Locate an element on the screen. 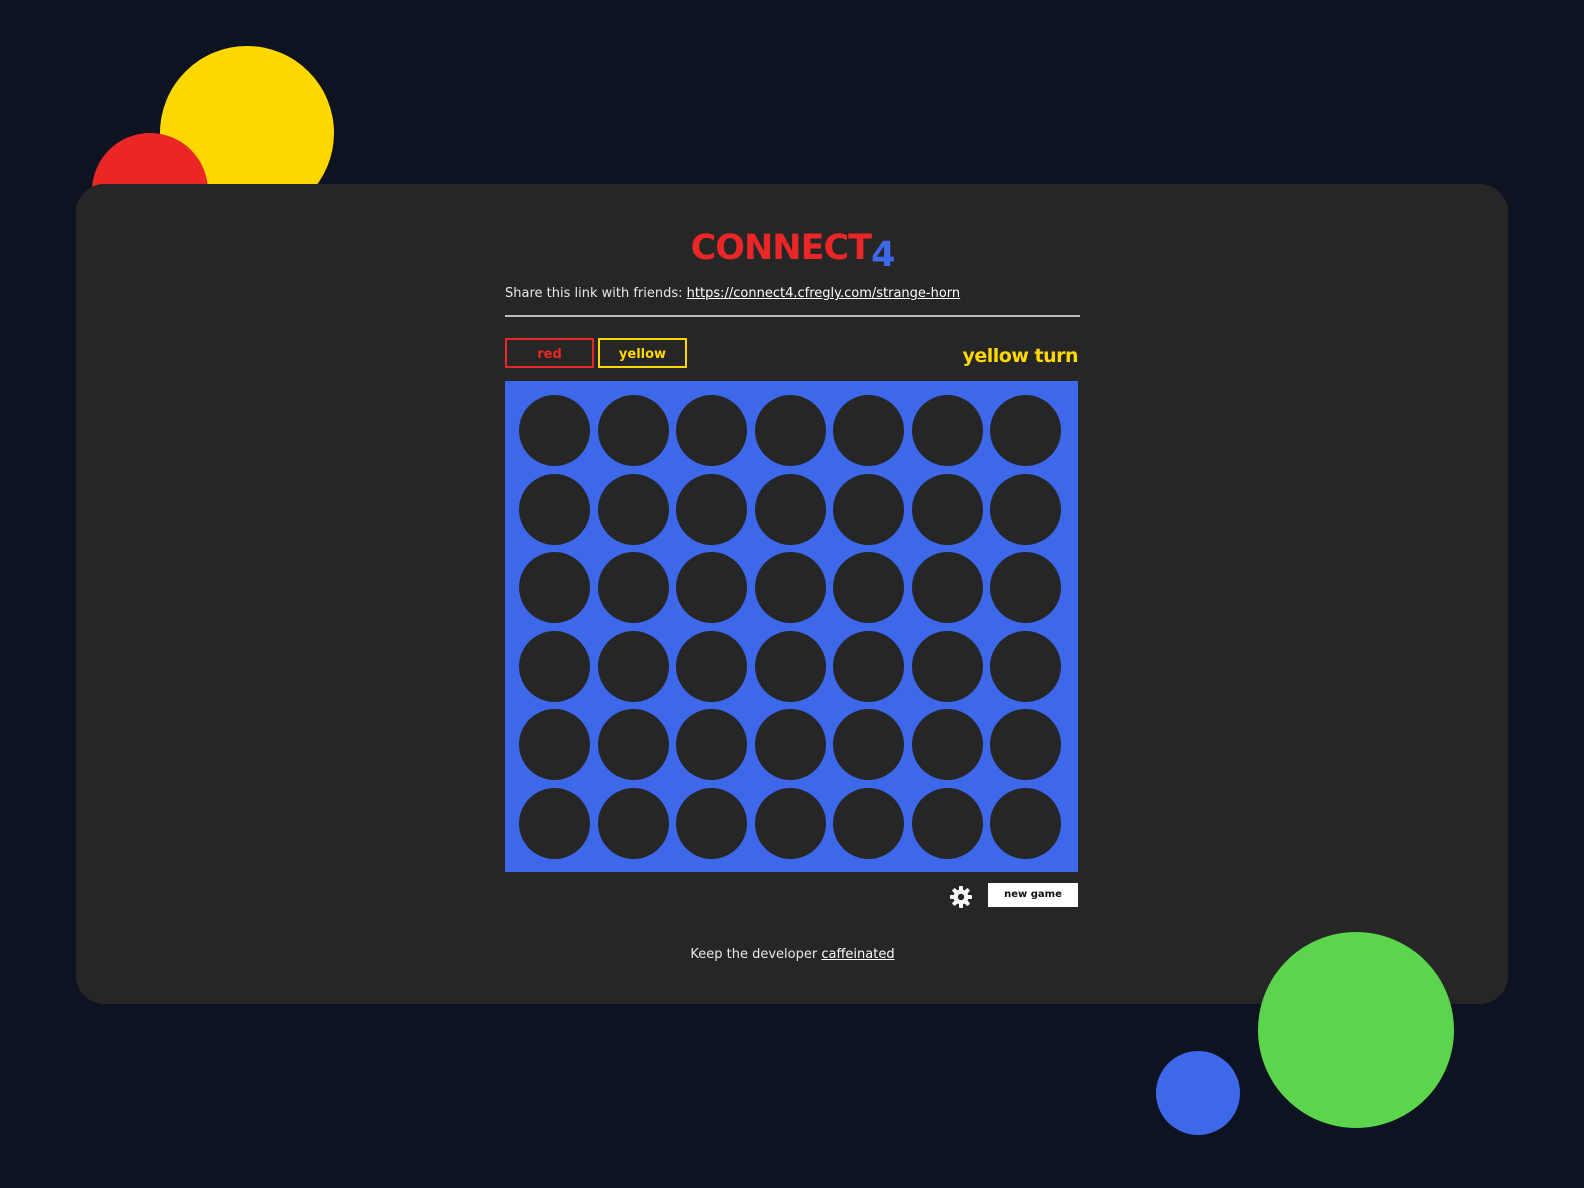 This screenshot has width=1584, height=1188. turn-indicator: yellow turn is located at coordinates (1020, 356).